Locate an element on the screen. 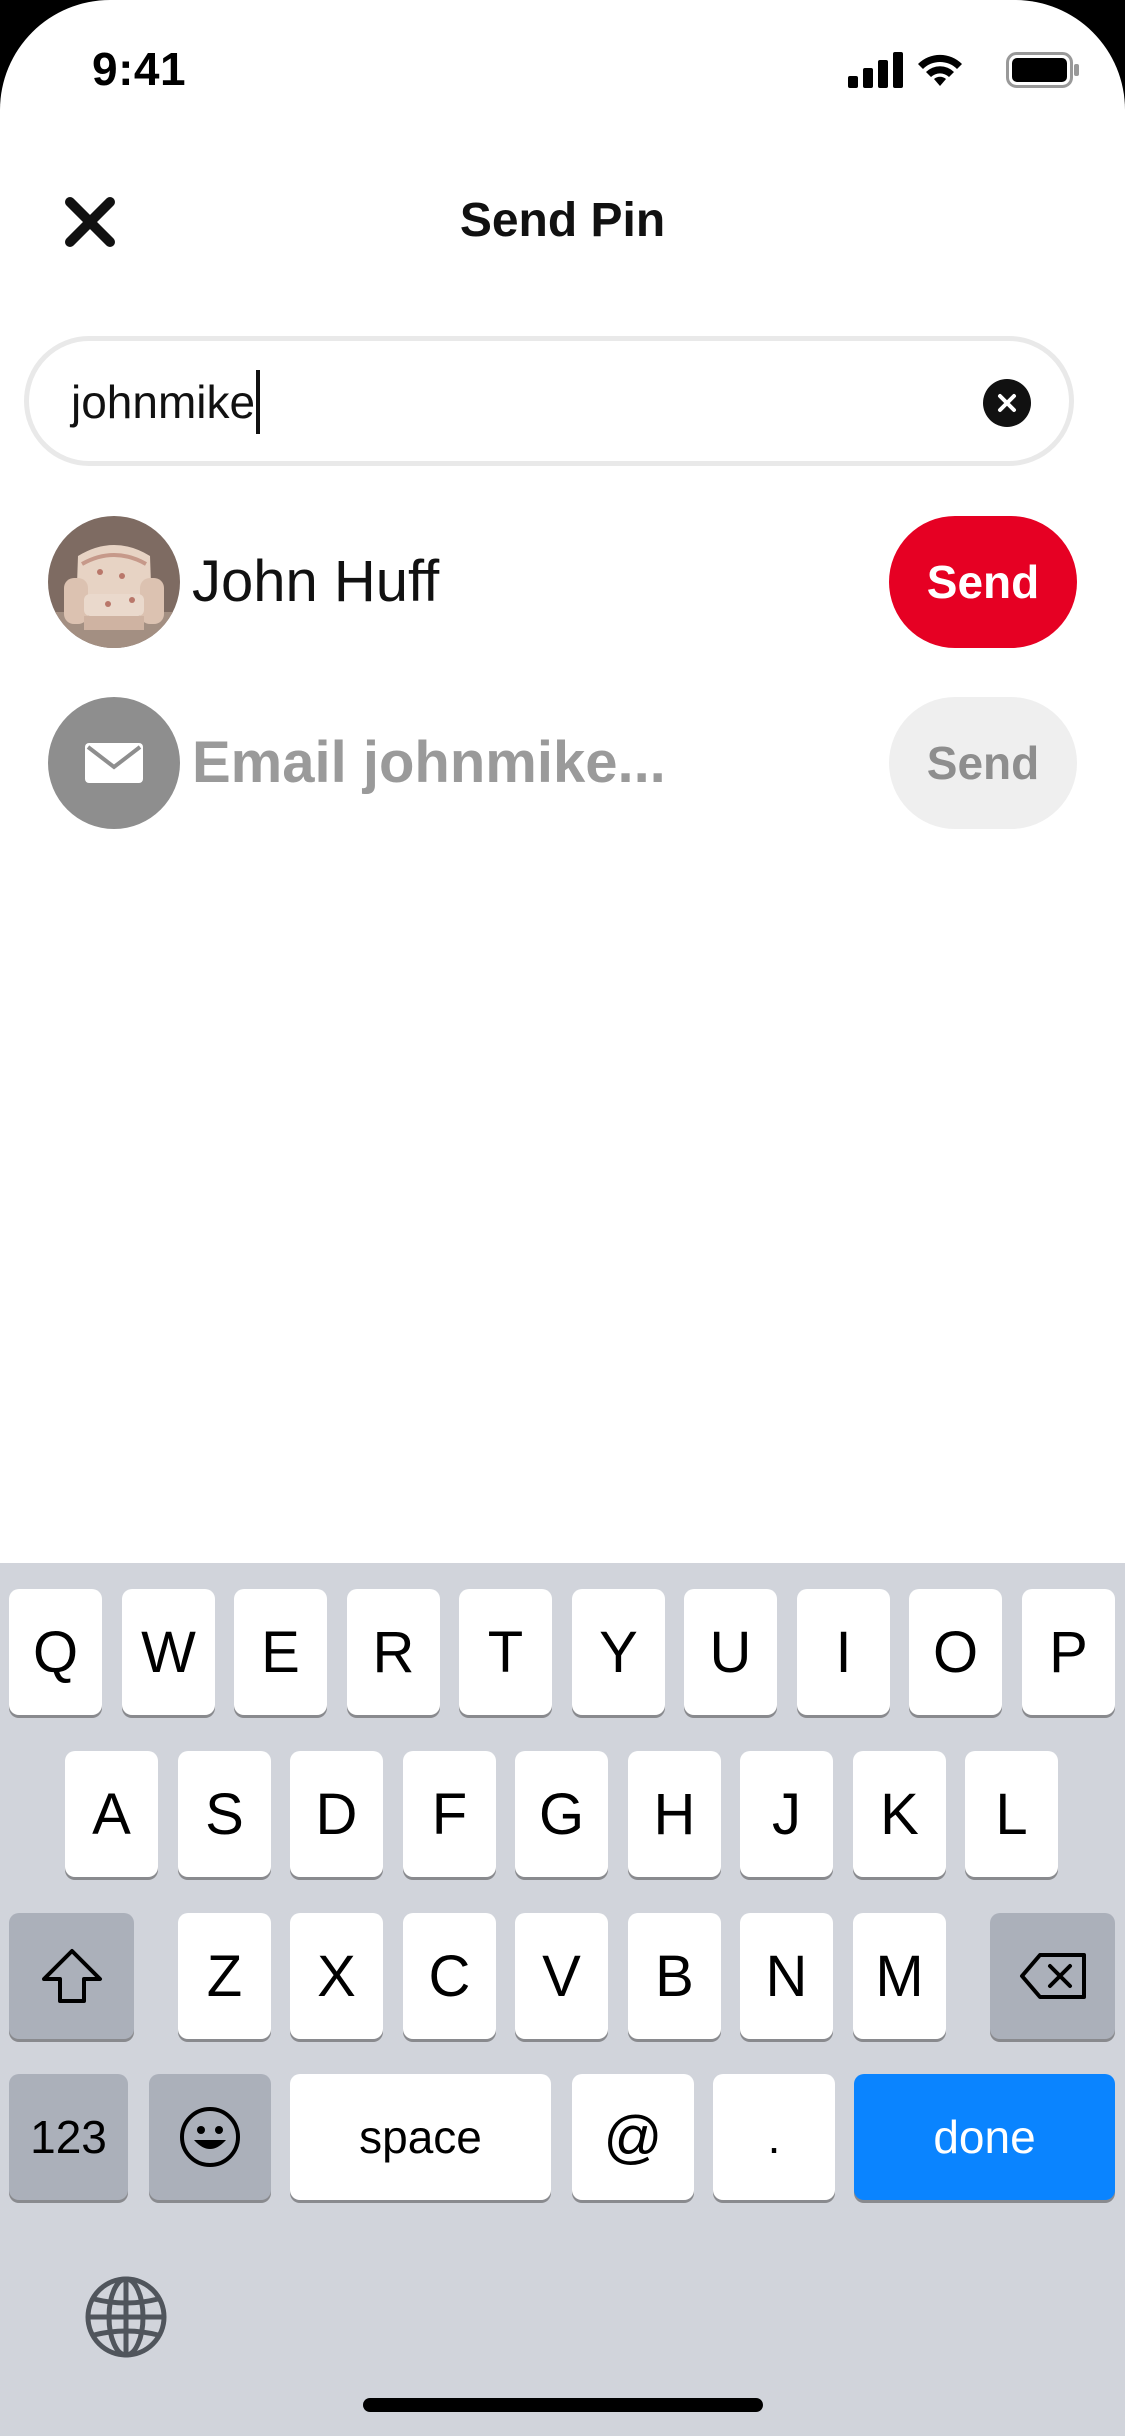 The width and height of the screenshot is (1125, 2436). cellular-signal-icon is located at coordinates (875, 70).